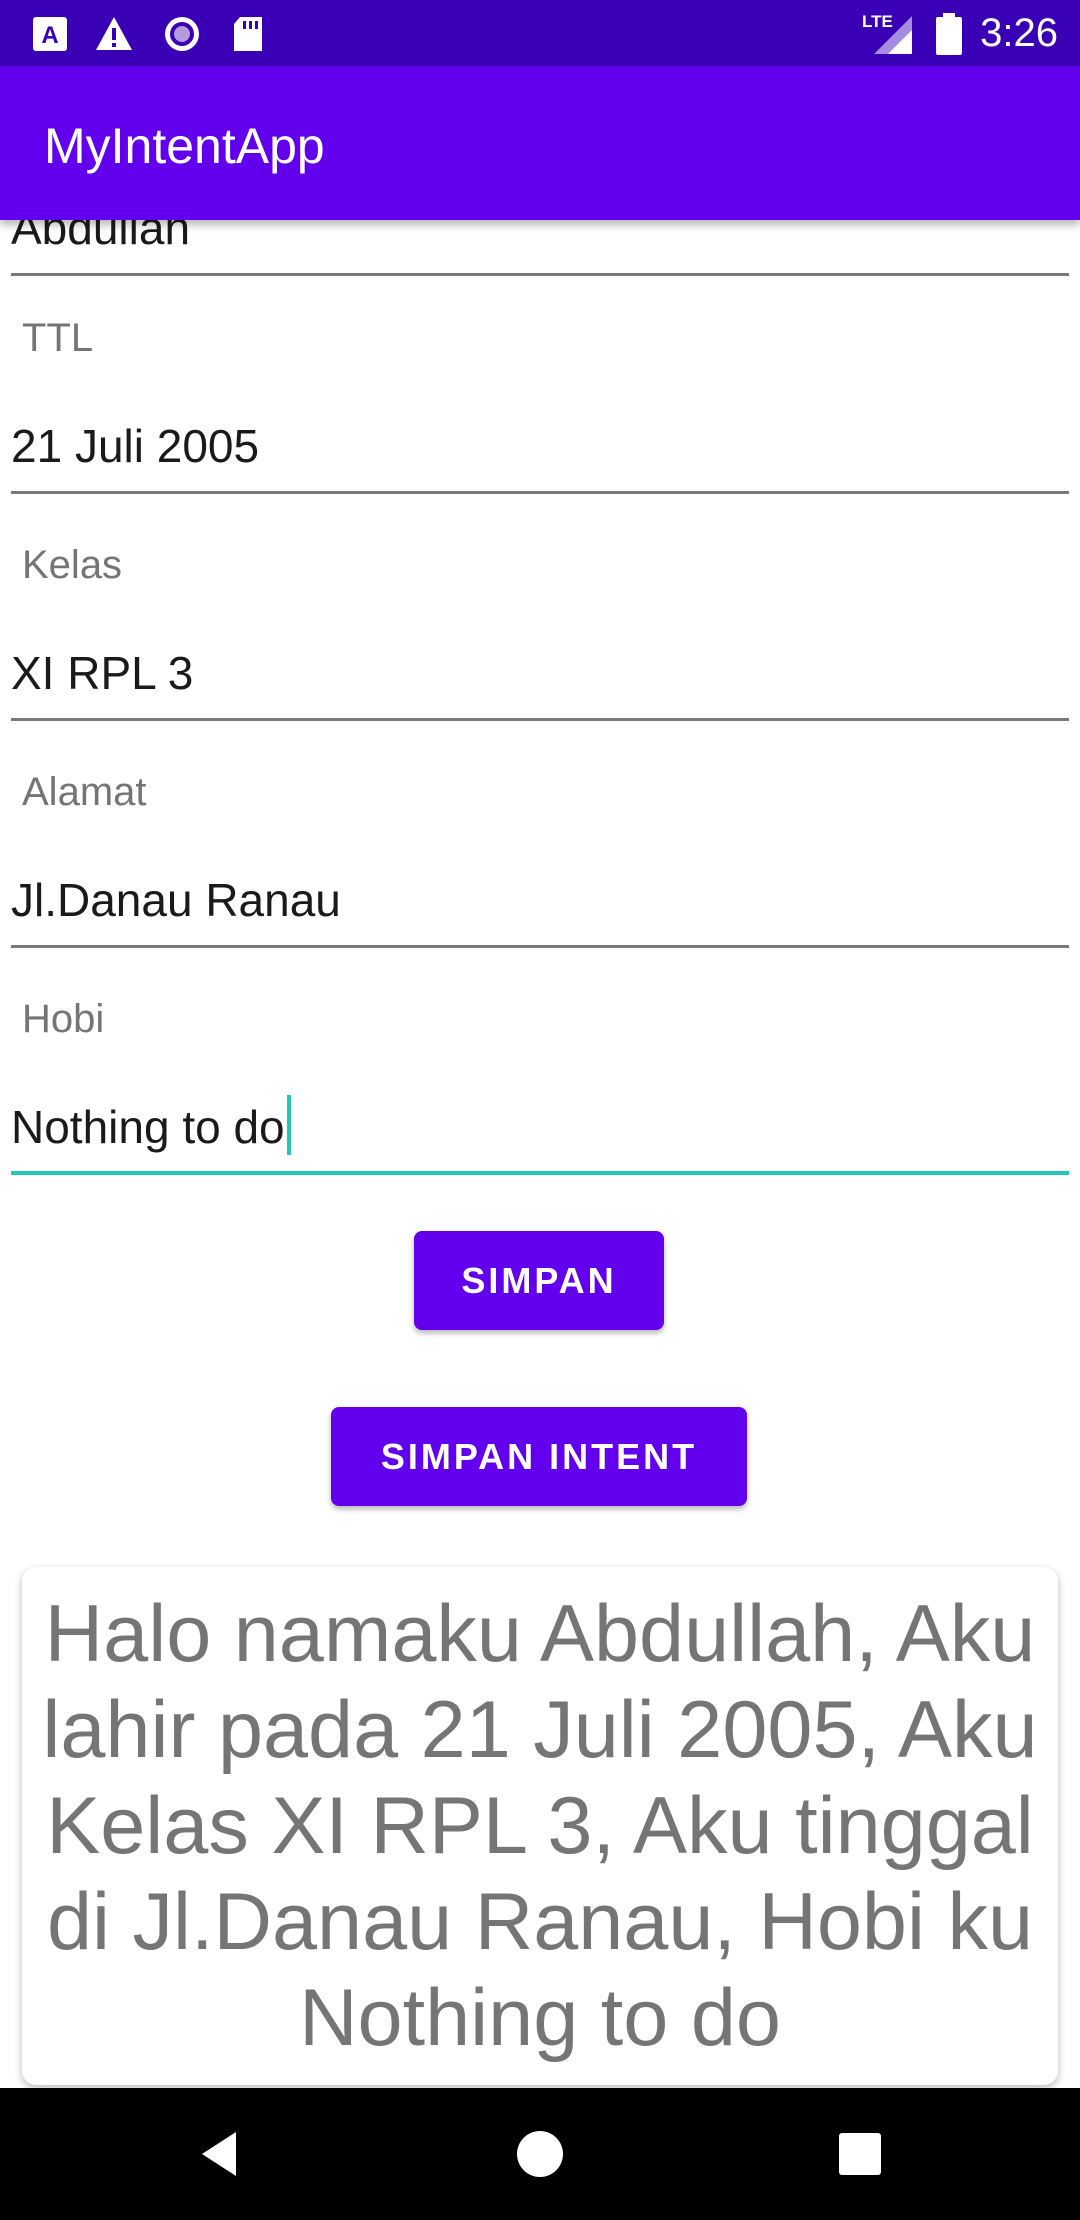 This screenshot has width=1080, height=2220. What do you see at coordinates (540, 143) in the screenshot?
I see `app-bar: MyIntentApp` at bounding box center [540, 143].